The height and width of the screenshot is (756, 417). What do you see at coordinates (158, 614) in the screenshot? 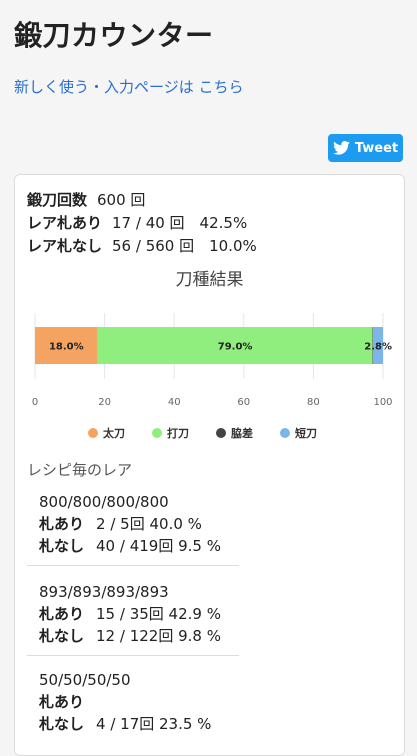
I see `recipe-with-value: 15 / 35回 42.9 %` at bounding box center [158, 614].